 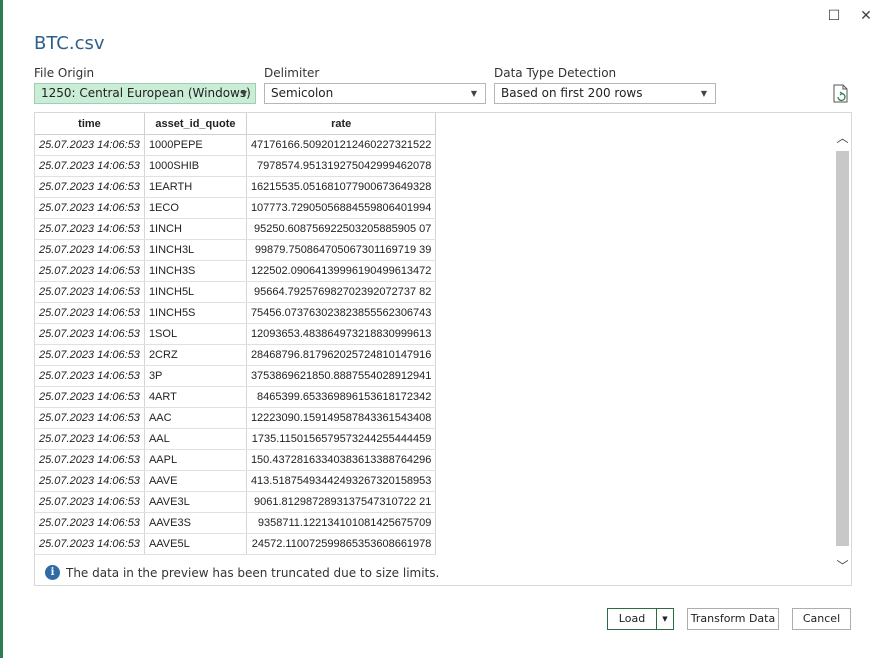 What do you see at coordinates (341, 145) in the screenshot?
I see `cell-rate: 47176166.509201212460227321522` at bounding box center [341, 145].